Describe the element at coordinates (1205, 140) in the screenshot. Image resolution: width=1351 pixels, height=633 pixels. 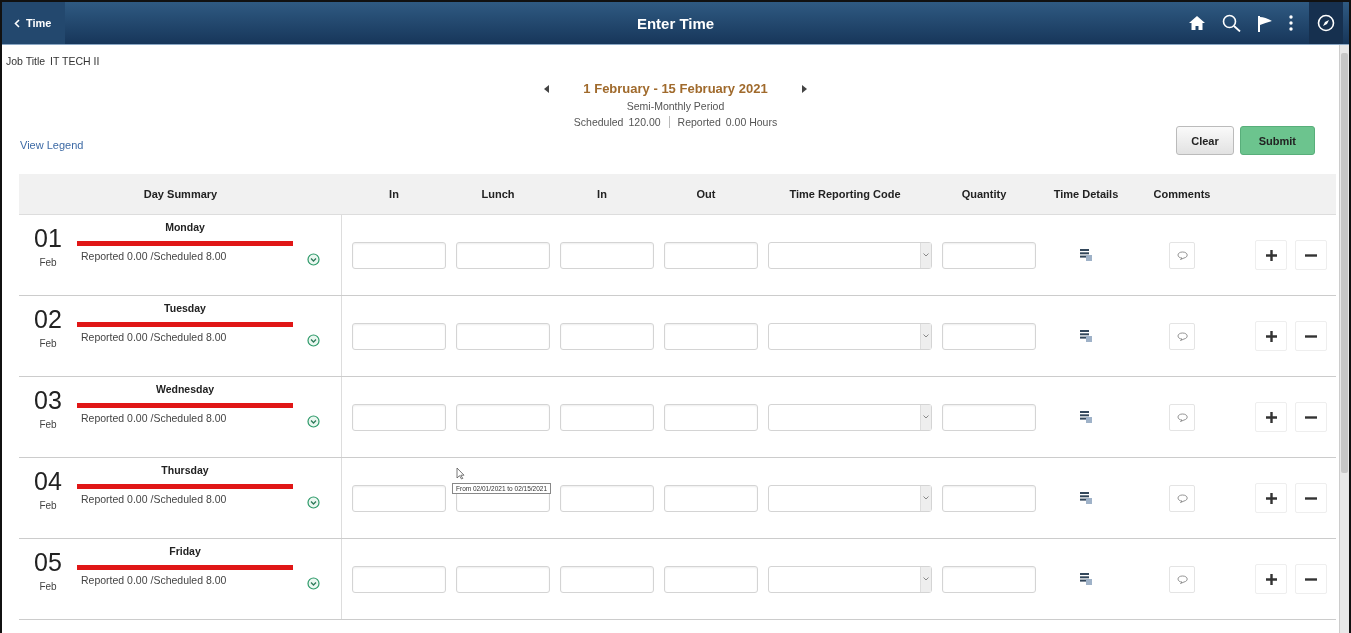
I see `clear-button: Clear` at that location.